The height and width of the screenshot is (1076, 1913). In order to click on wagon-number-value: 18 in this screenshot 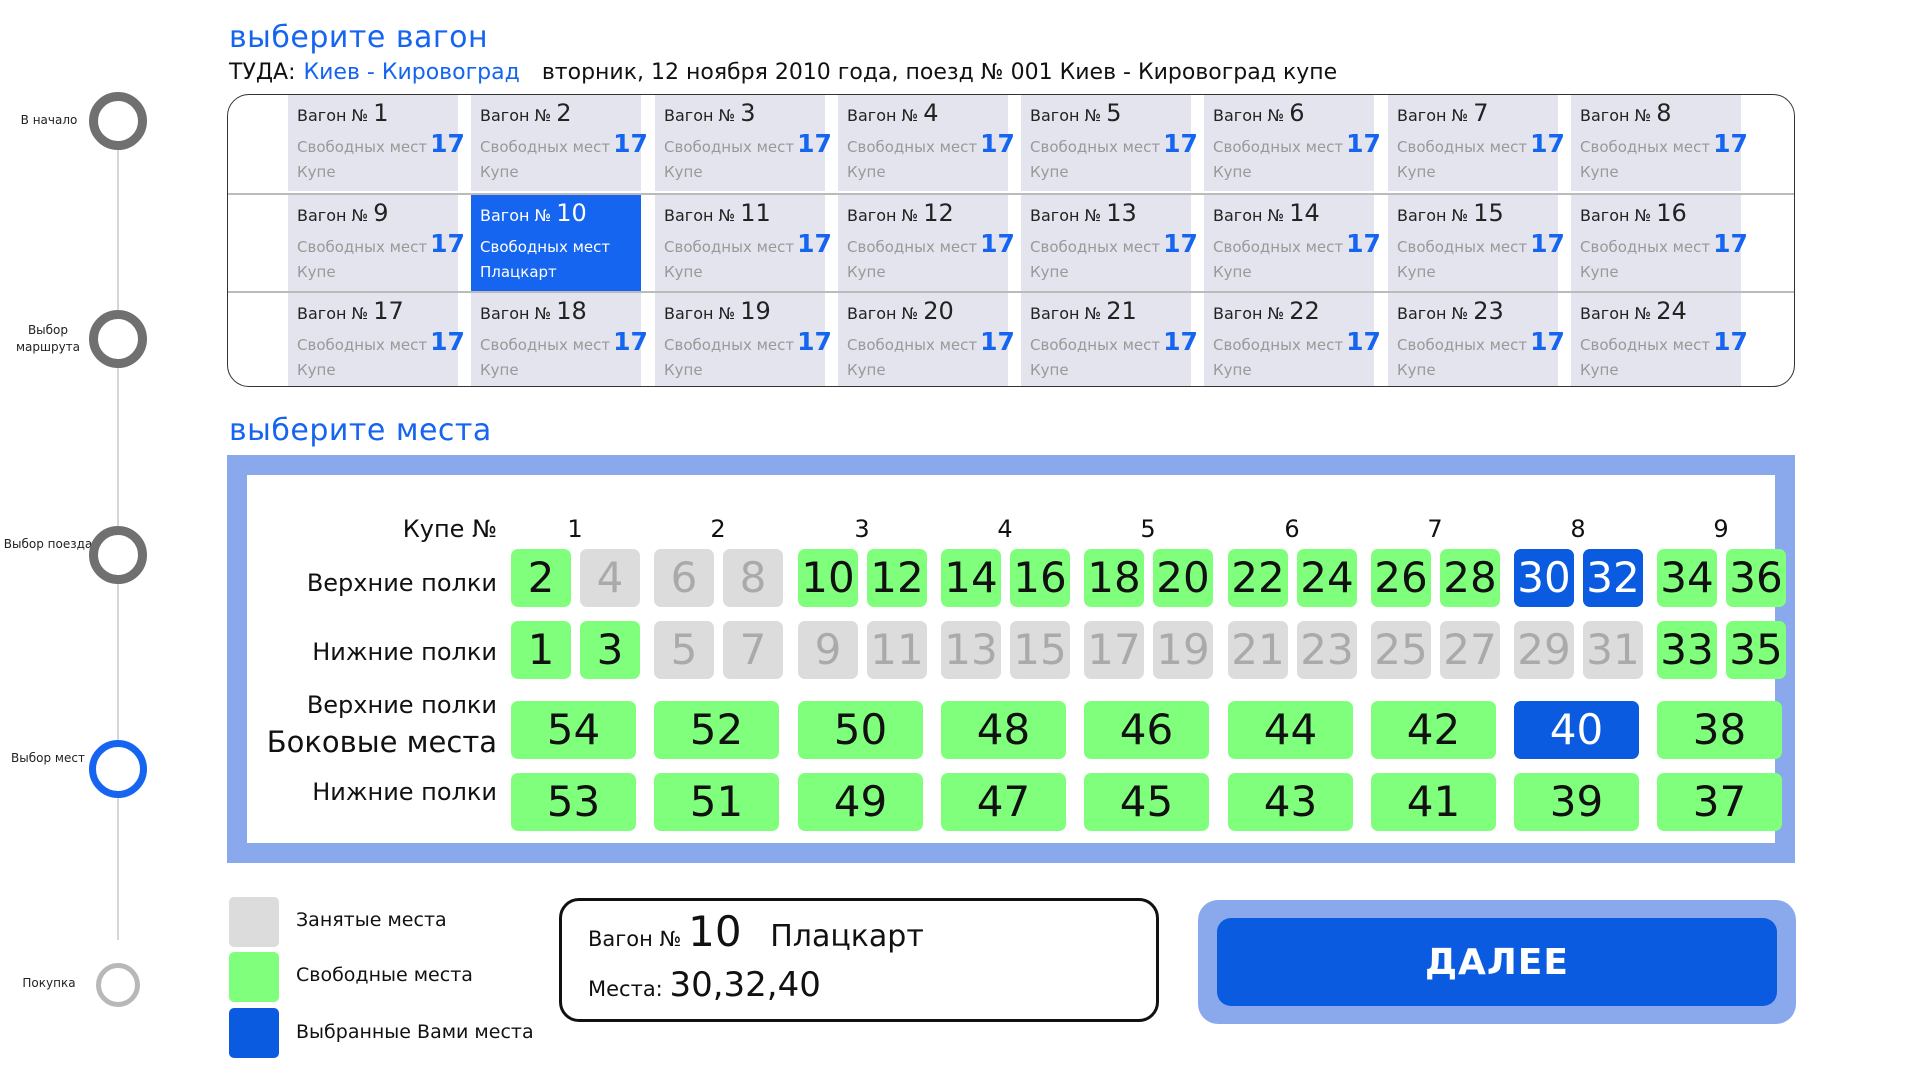, I will do `click(571, 311)`.